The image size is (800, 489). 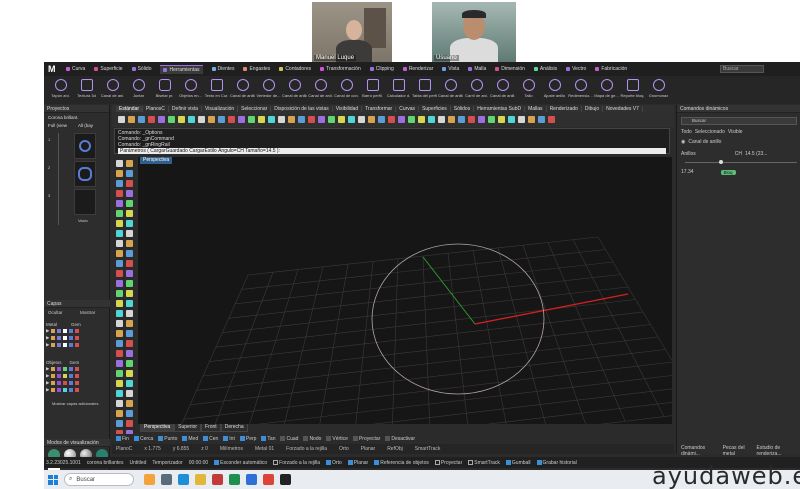 I want to click on menu-tab: Curva, so click(x=75, y=69).